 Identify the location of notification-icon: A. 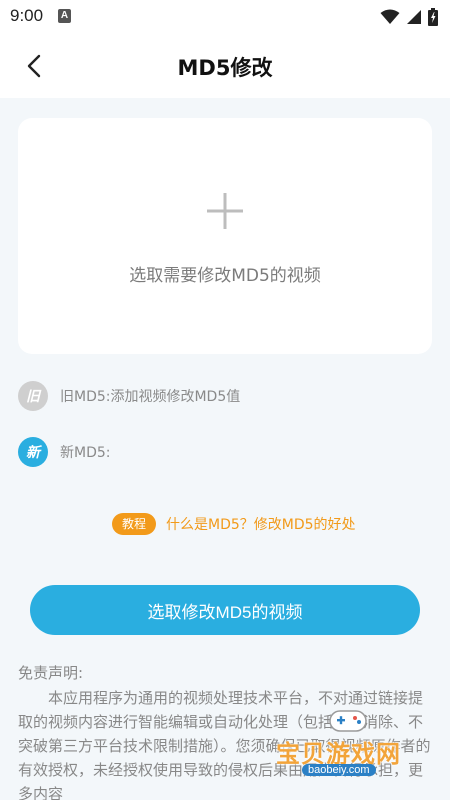
(64, 16).